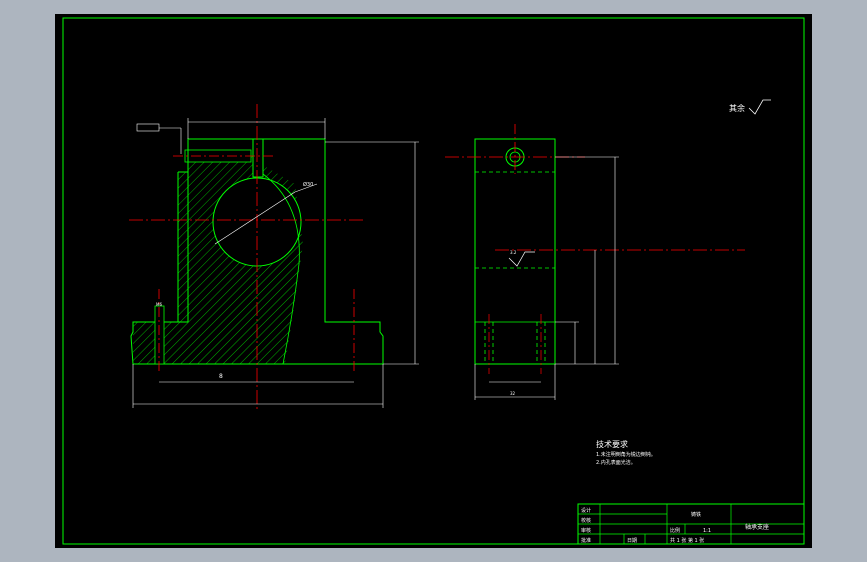 This screenshot has height=562, width=867. I want to click on roughness-note-symbol, so click(759, 107).